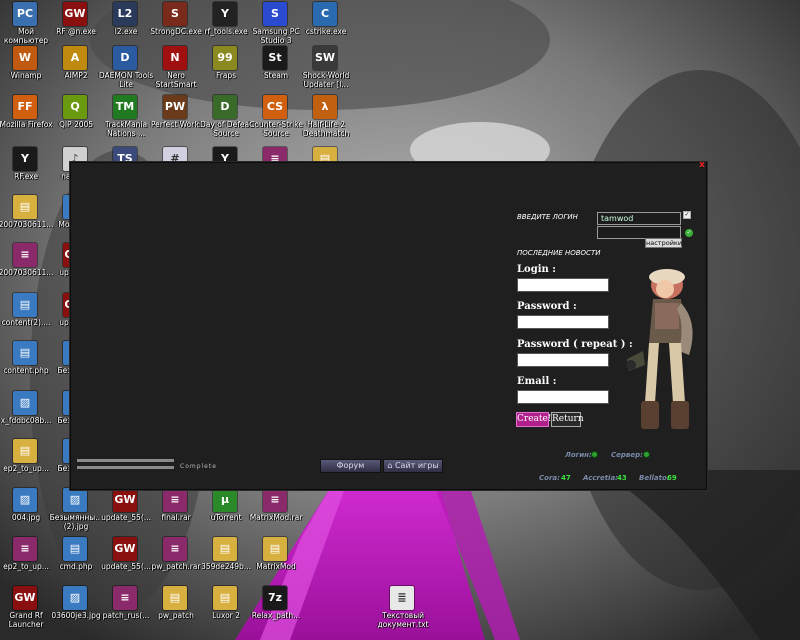 Image resolution: width=800 pixels, height=640 pixels. Describe the element at coordinates (26, 72) in the screenshot. I see `desktop-icon: W Winamp` at that location.